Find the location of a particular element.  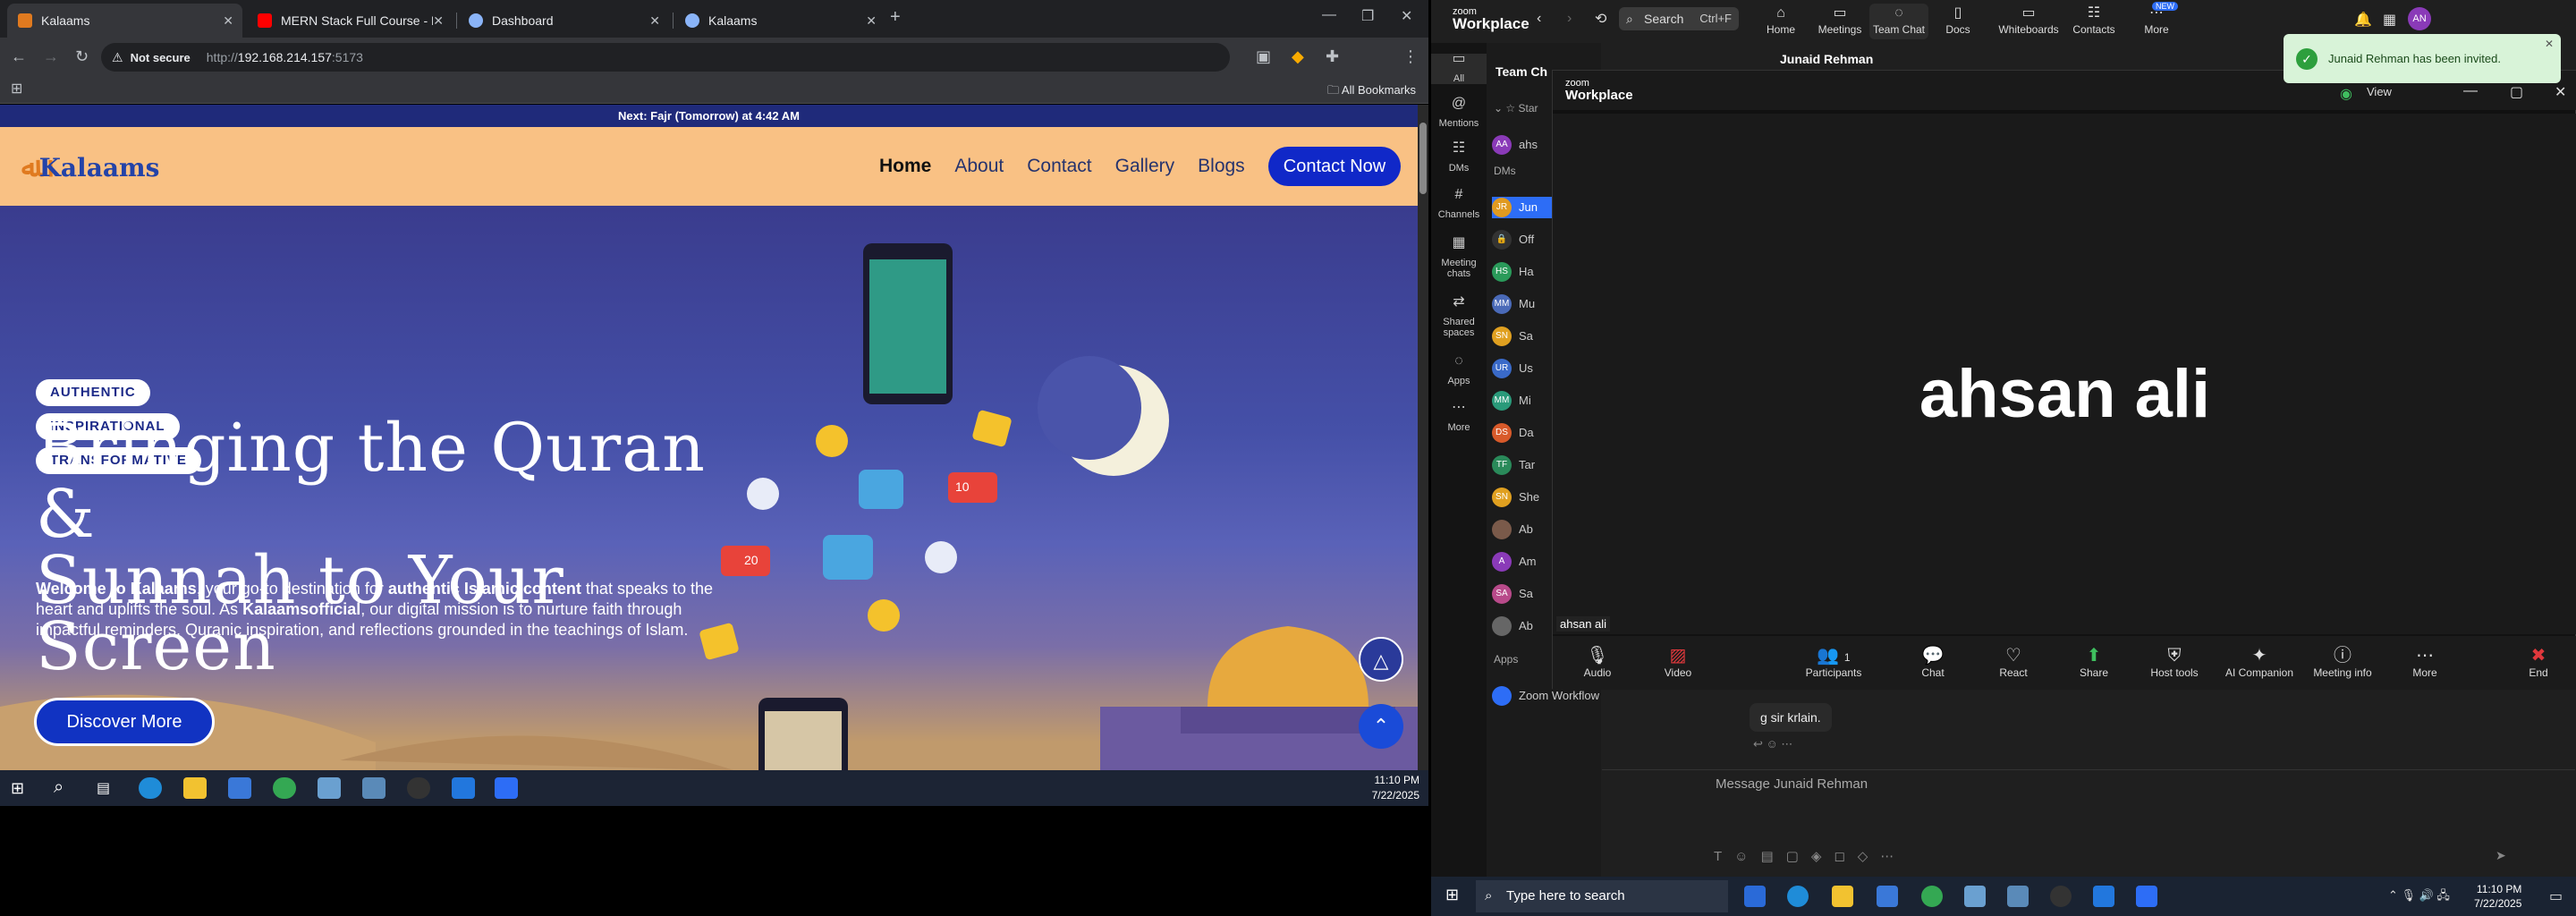

search-icon: ⌕ is located at coordinates (59, 787).